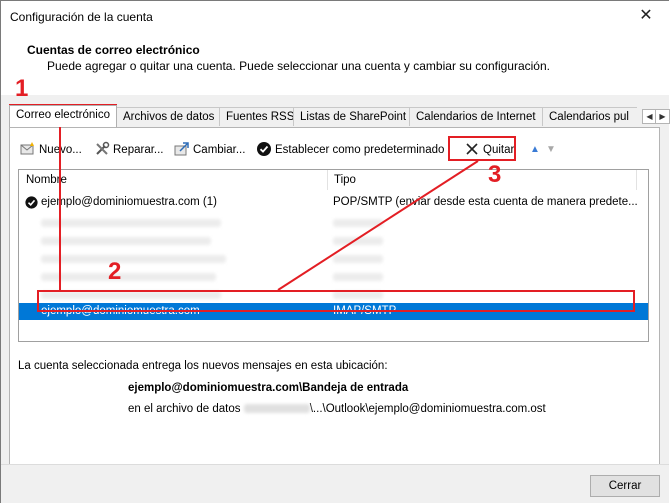  Describe the element at coordinates (495, 174) in the screenshot. I see `annotation-step-3: 3` at that location.